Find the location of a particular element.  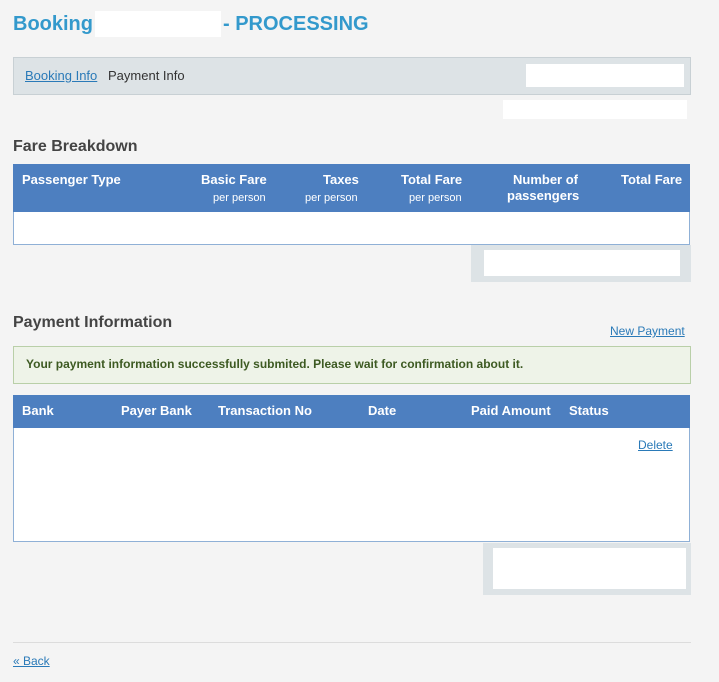

fare-total-value is located at coordinates (582, 263).